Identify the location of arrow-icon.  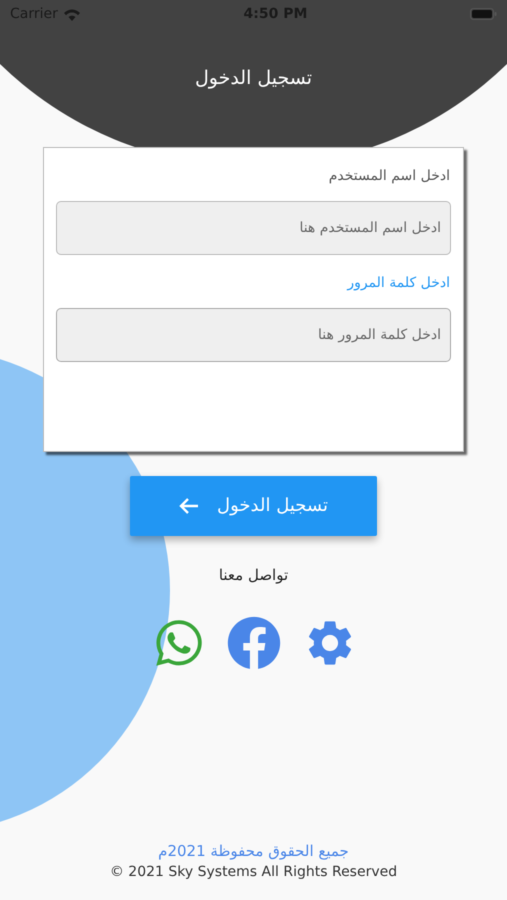
(189, 505).